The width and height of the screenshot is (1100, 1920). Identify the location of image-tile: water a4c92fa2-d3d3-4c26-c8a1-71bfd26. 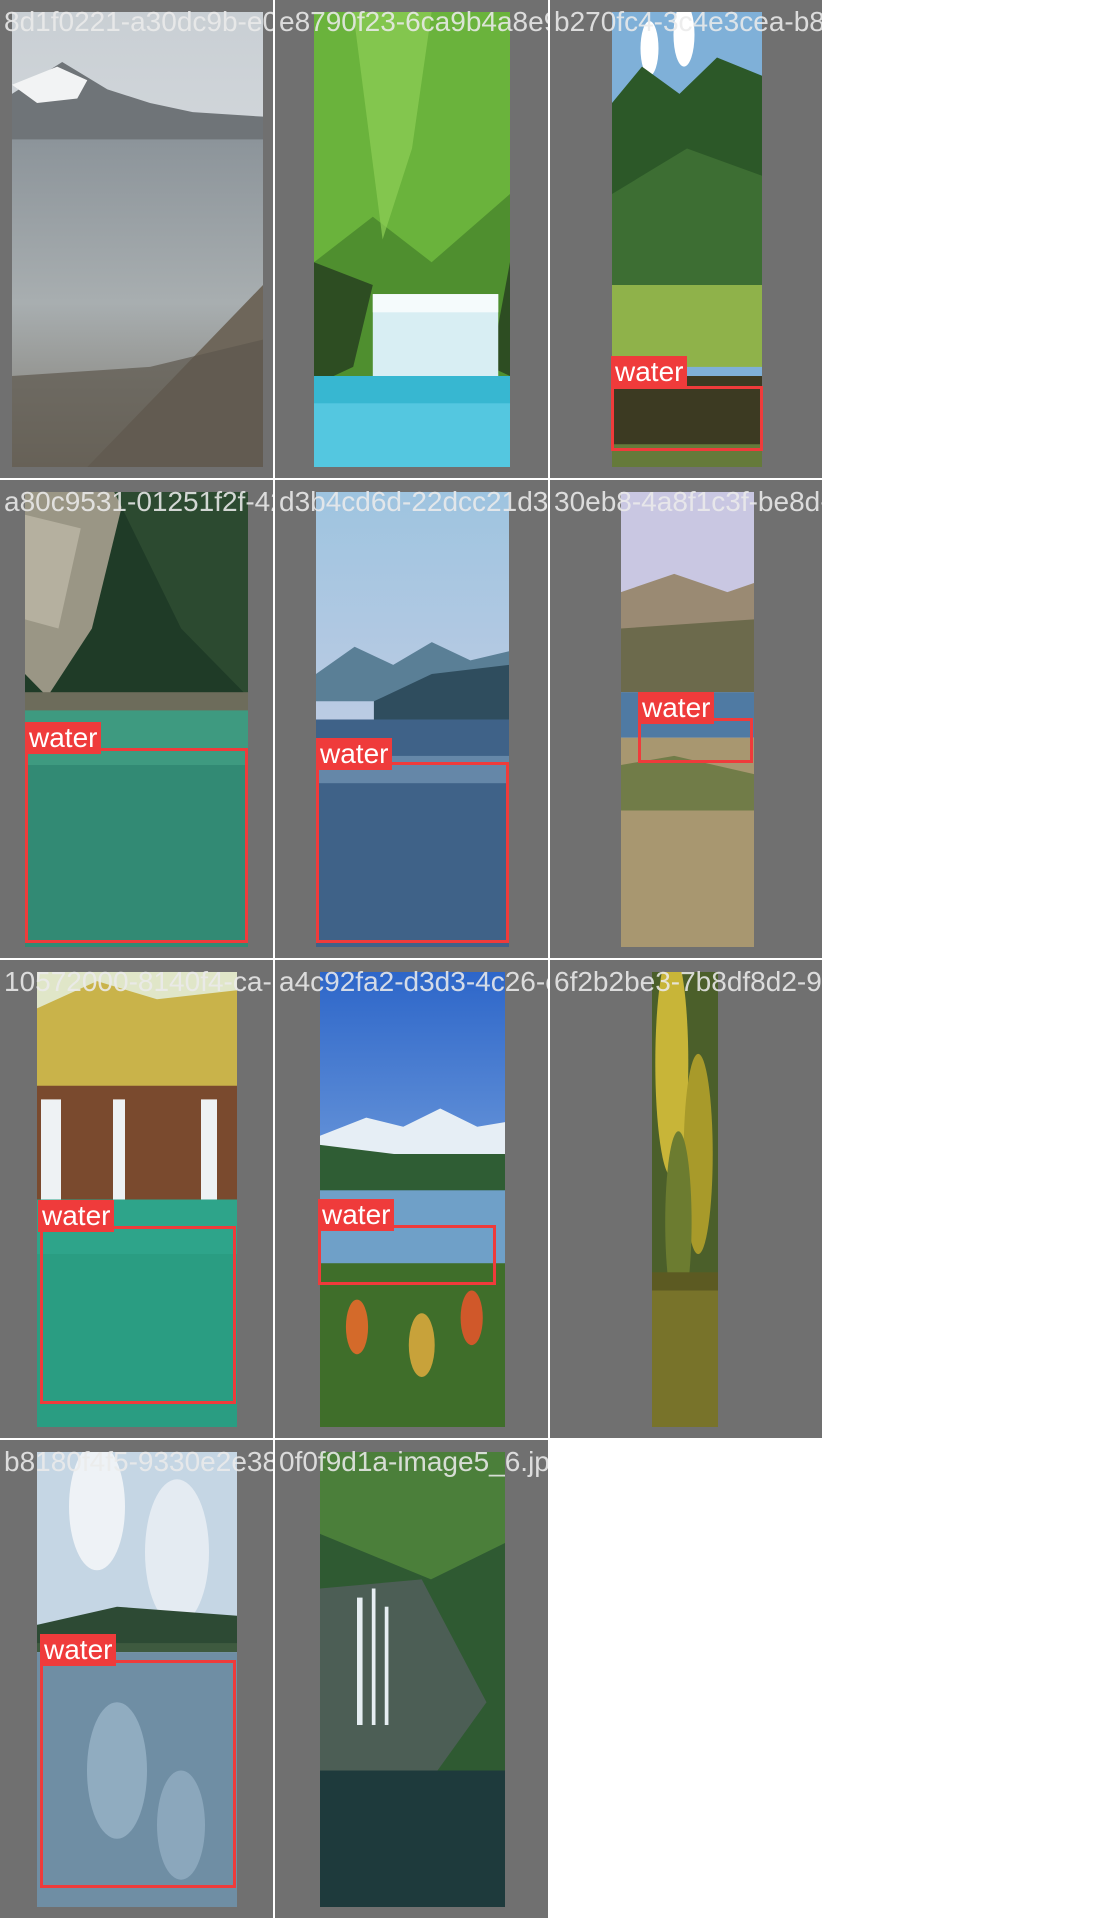
(412, 1200).